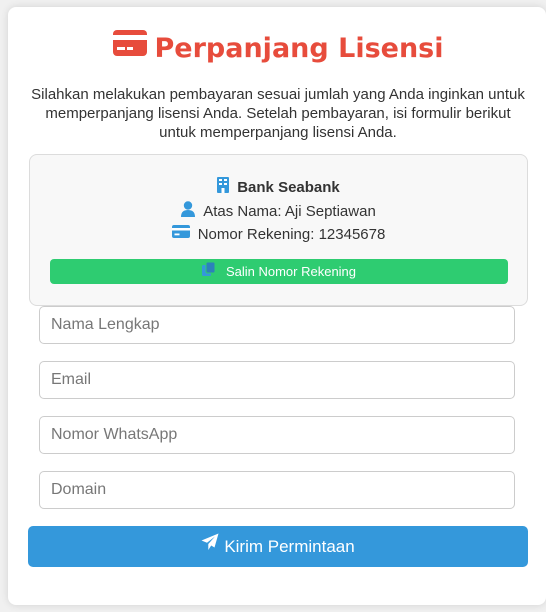  I want to click on user-icon, so click(188, 210).